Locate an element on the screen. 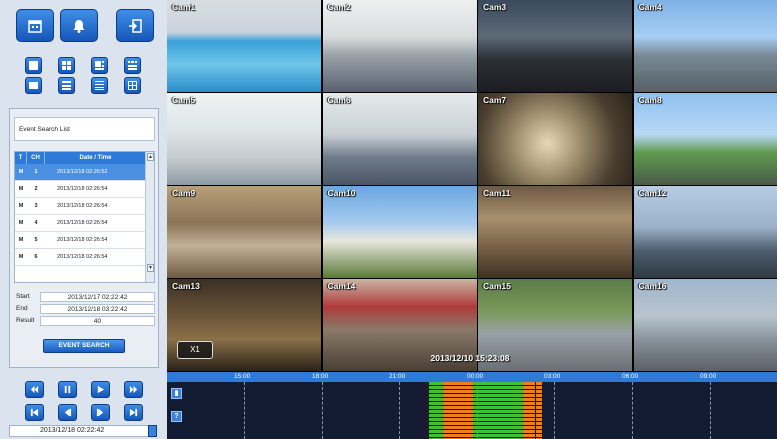 The image size is (777, 439). layout-13-button is located at coordinates (66, 85).